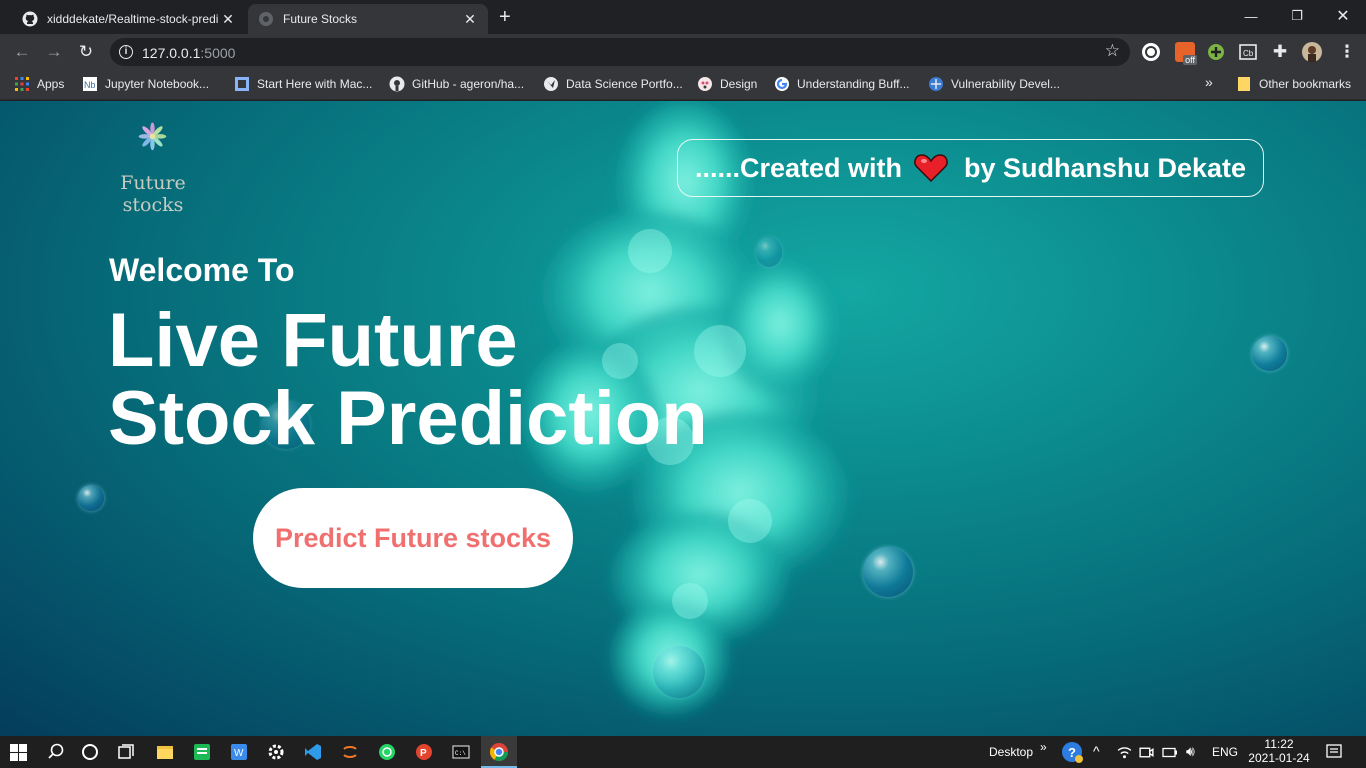 This screenshot has height=768, width=1366. I want to click on page-icon, so click(242, 84).